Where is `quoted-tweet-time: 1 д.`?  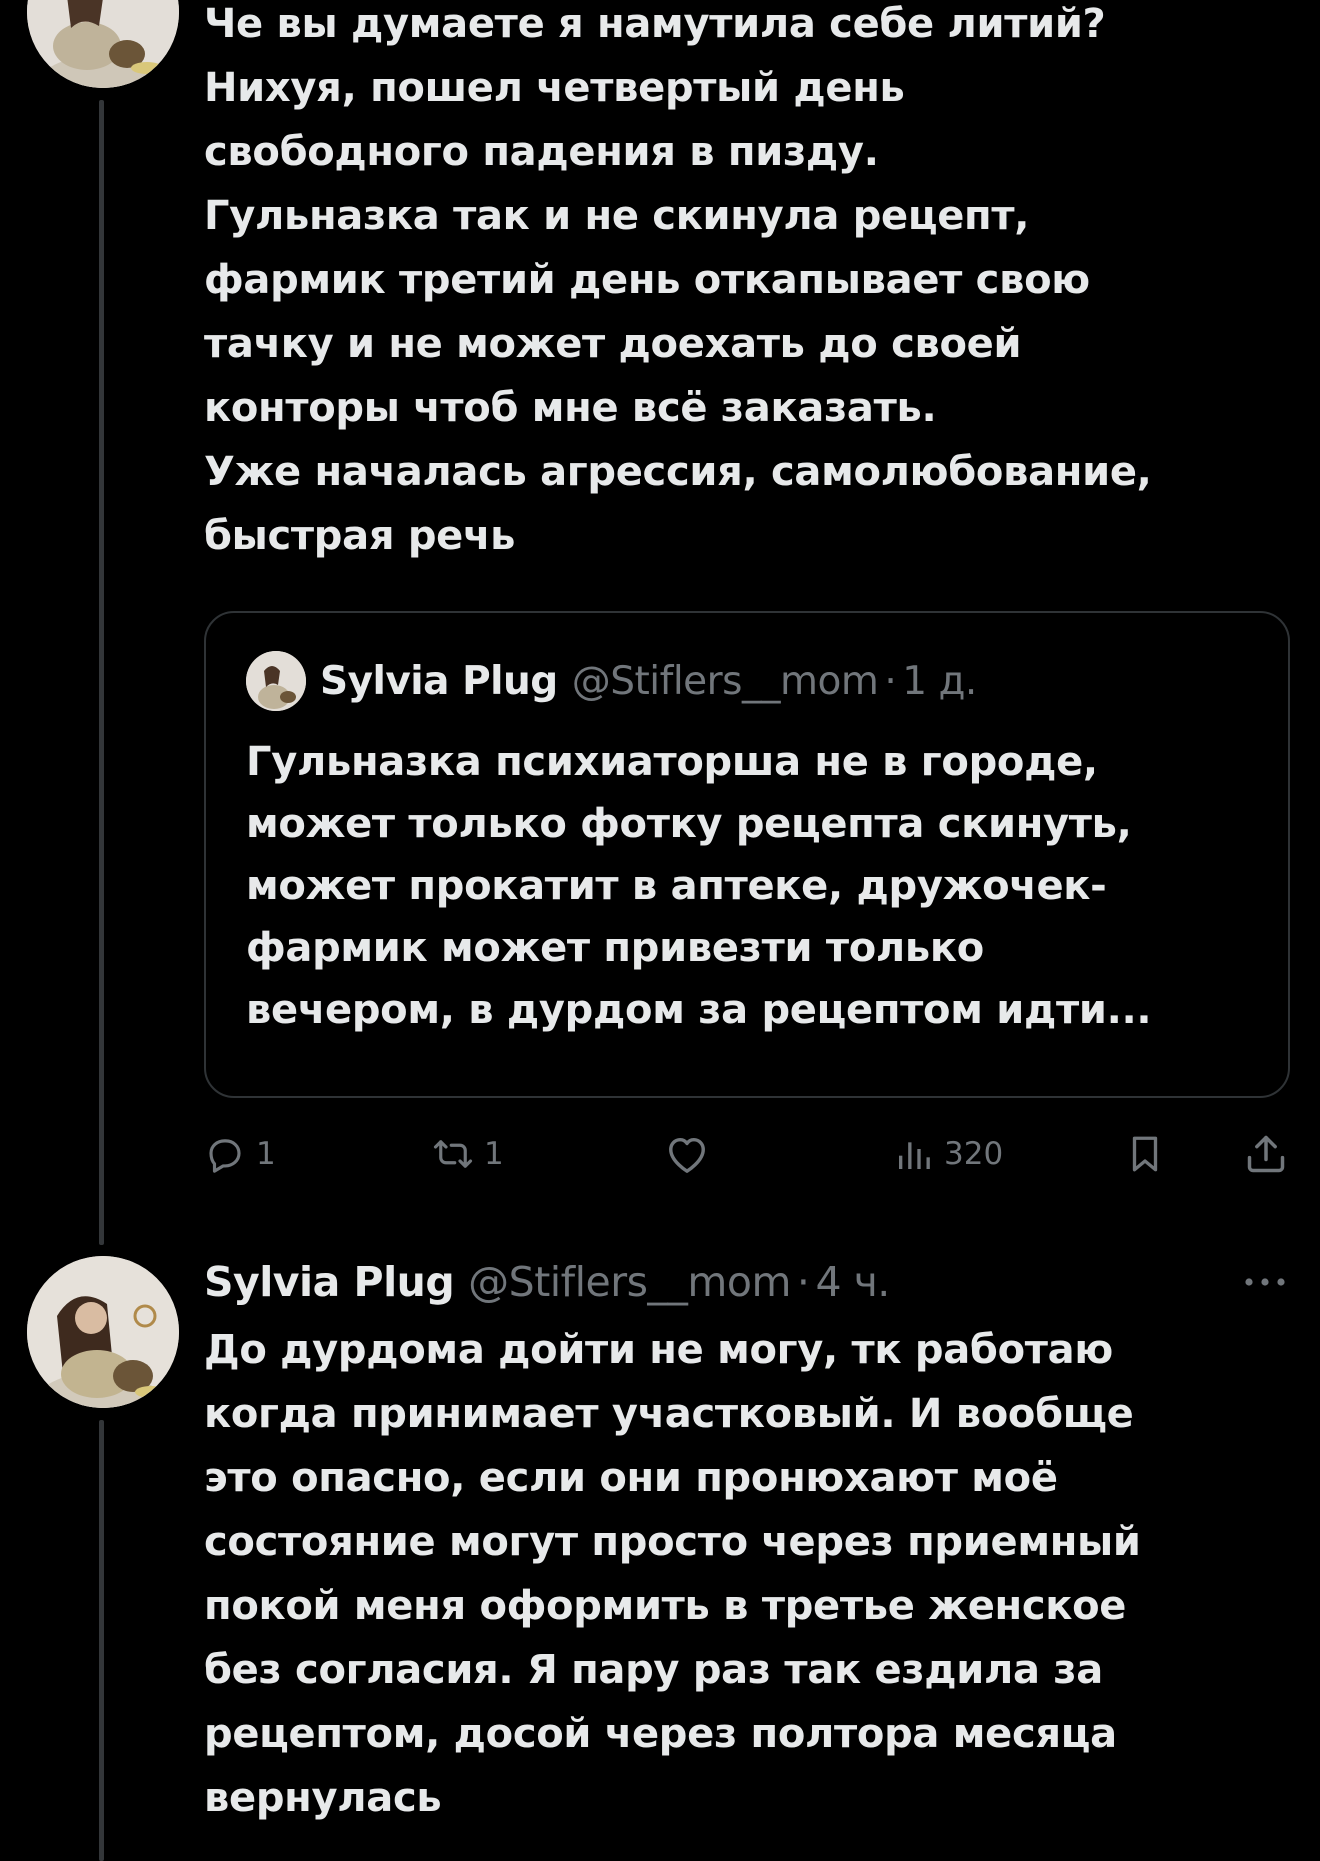
quoted-tweet-time: 1 д. is located at coordinates (939, 681).